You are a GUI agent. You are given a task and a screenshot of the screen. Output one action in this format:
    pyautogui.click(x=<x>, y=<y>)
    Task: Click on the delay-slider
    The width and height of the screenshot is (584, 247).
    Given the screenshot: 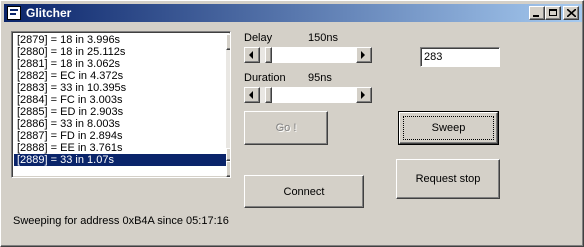 What is the action you would take?
    pyautogui.click(x=308, y=55)
    